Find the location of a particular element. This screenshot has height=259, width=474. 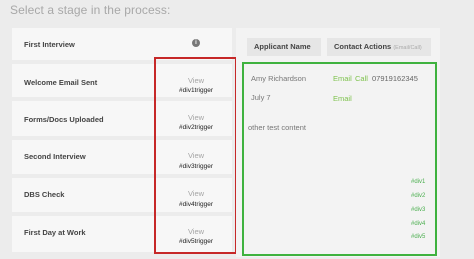

email-link-secondary: Email is located at coordinates (342, 98).